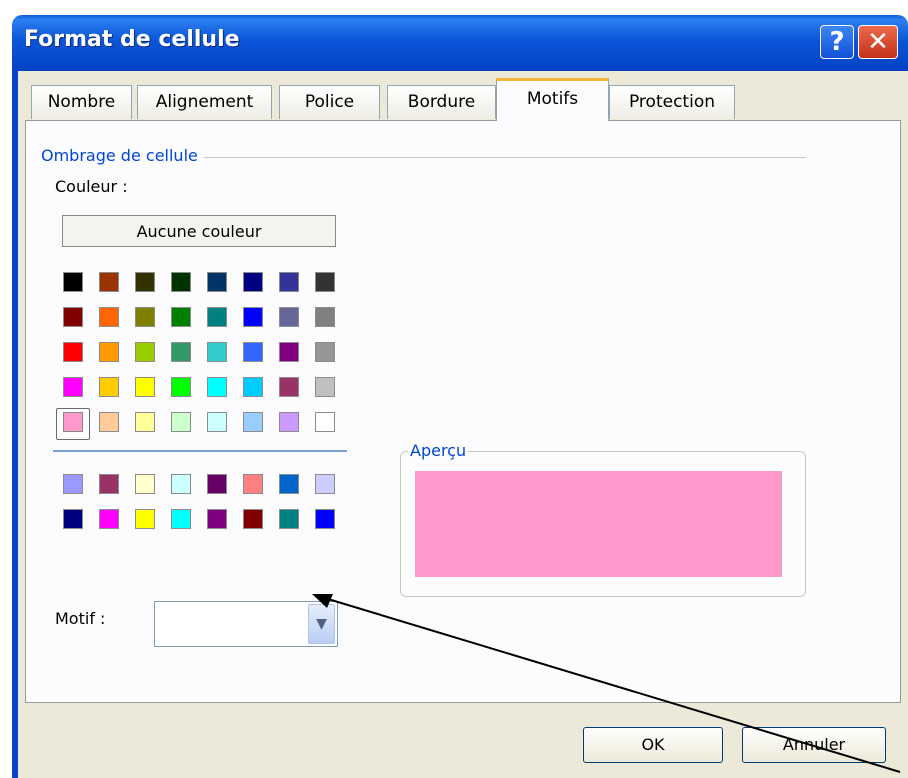 The height and width of the screenshot is (778, 908). Describe the element at coordinates (878, 42) in the screenshot. I see `close-button: ✕` at that location.